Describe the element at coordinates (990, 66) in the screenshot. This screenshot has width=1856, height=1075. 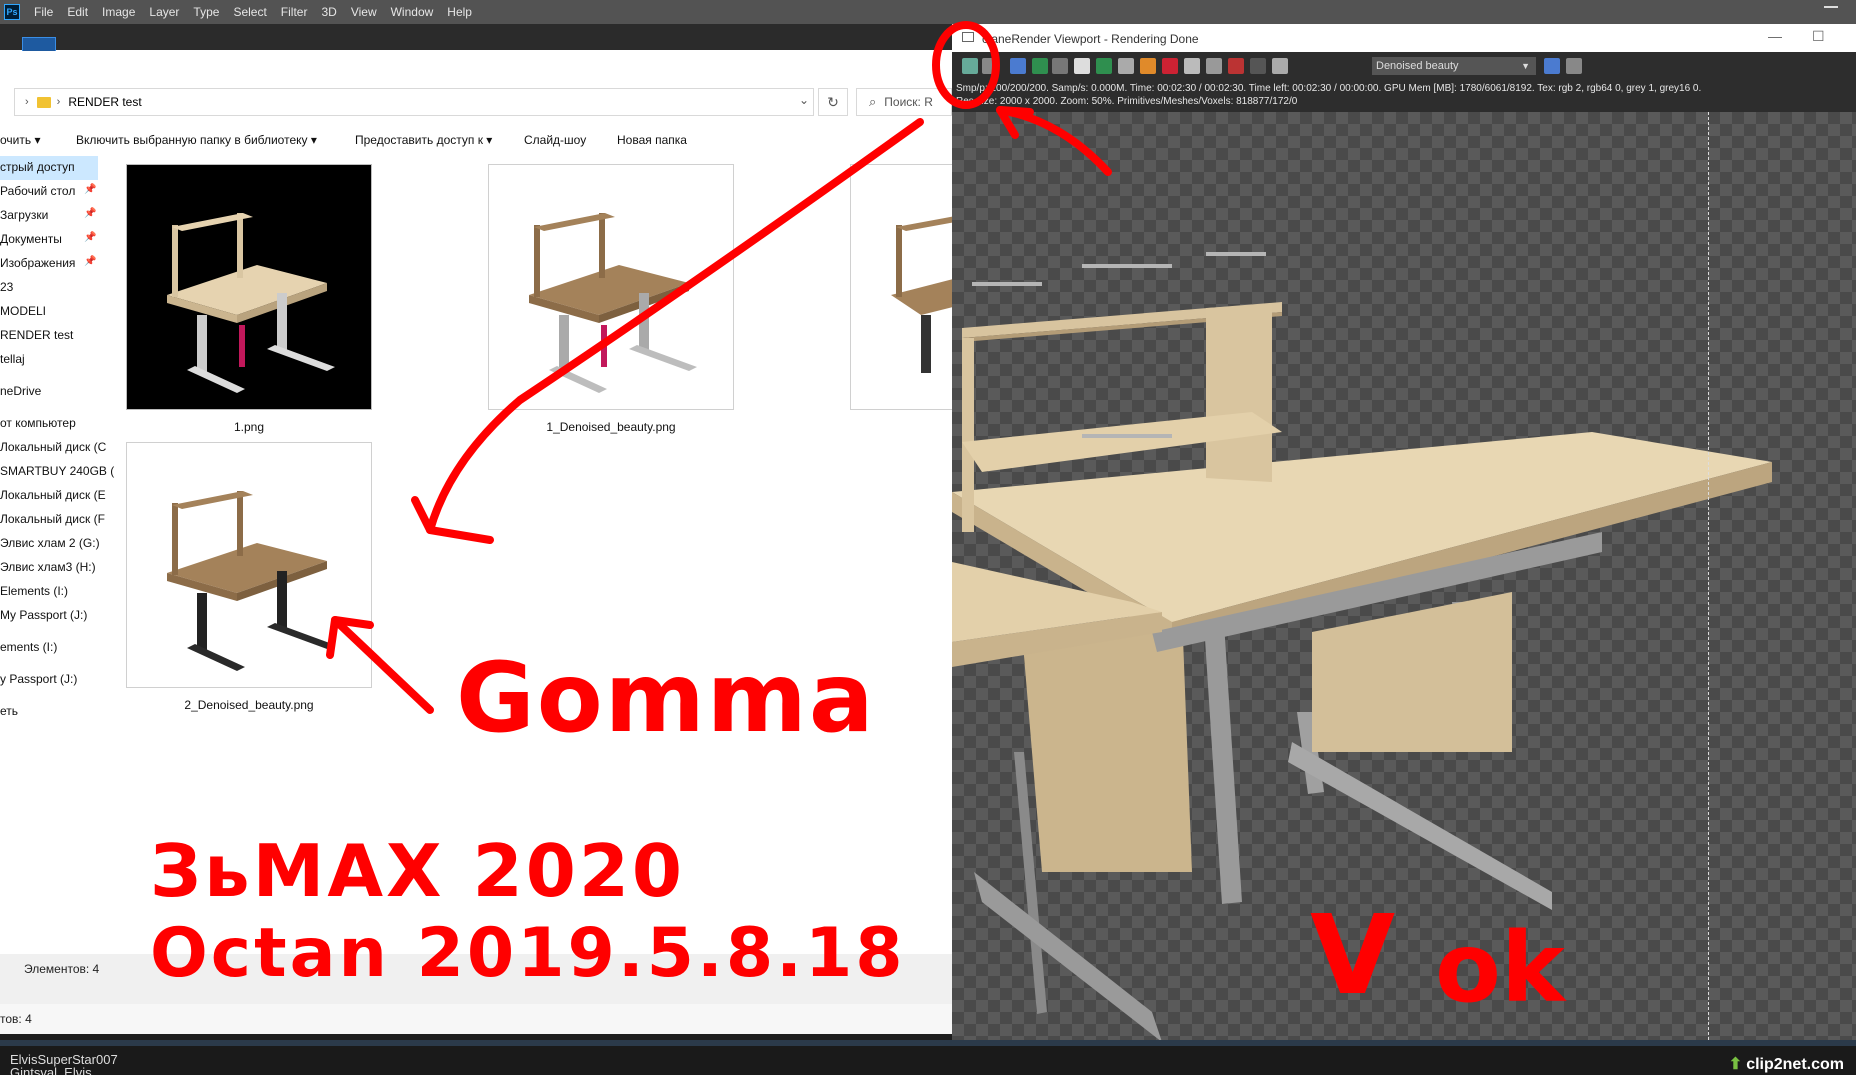
I see `clear-icon` at that location.